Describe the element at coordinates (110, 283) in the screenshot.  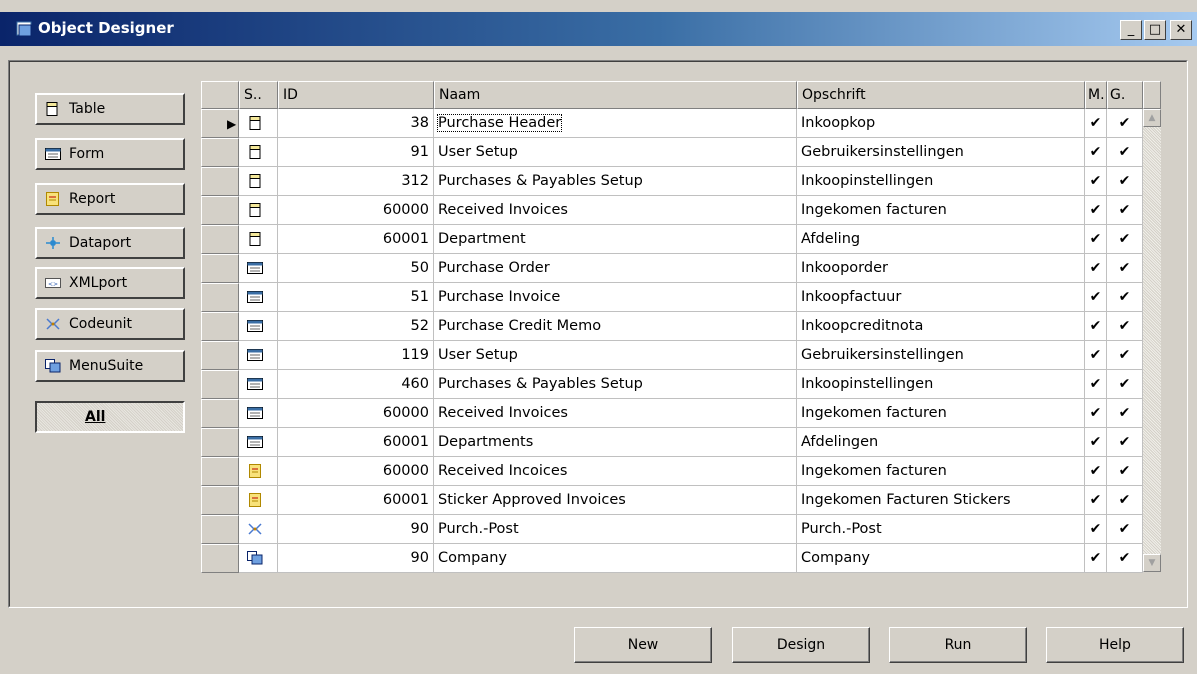
I see `sidebar-item-xmlport: <> XMLport` at that location.